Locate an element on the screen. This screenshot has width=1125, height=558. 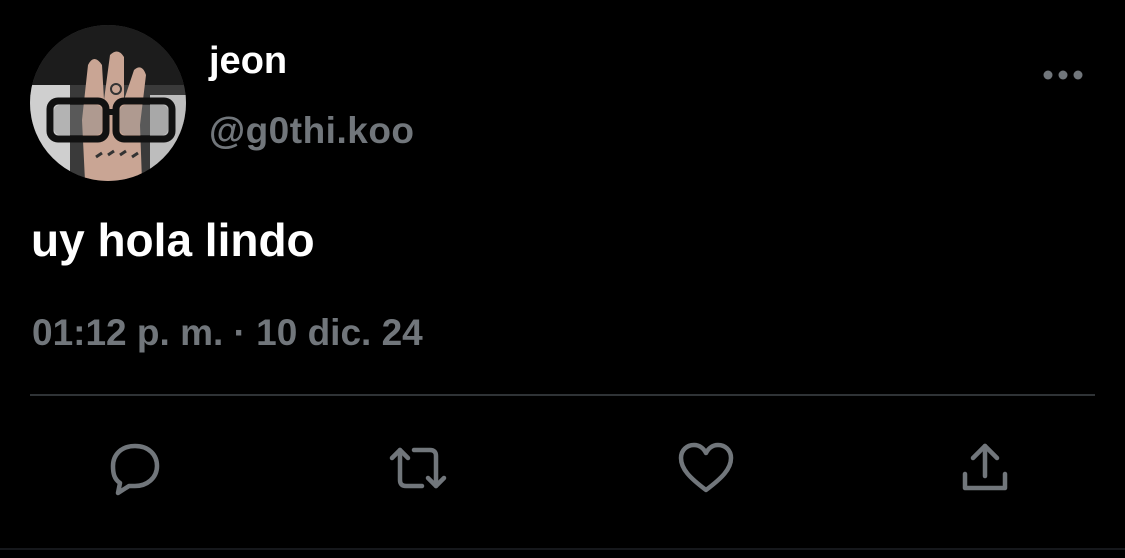
reply-button is located at coordinates (135, 468).